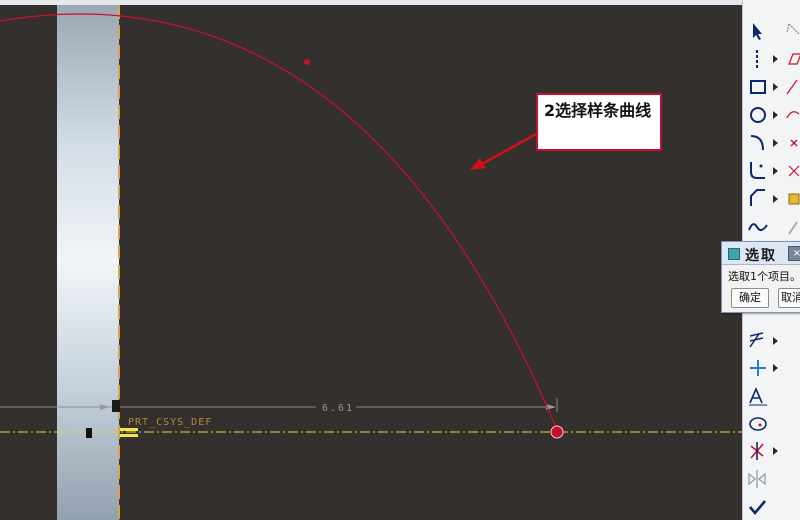 Image resolution: width=800 pixels, height=520 pixels. Describe the element at coordinates (750, 298) in the screenshot. I see `ok-button: 确定` at that location.